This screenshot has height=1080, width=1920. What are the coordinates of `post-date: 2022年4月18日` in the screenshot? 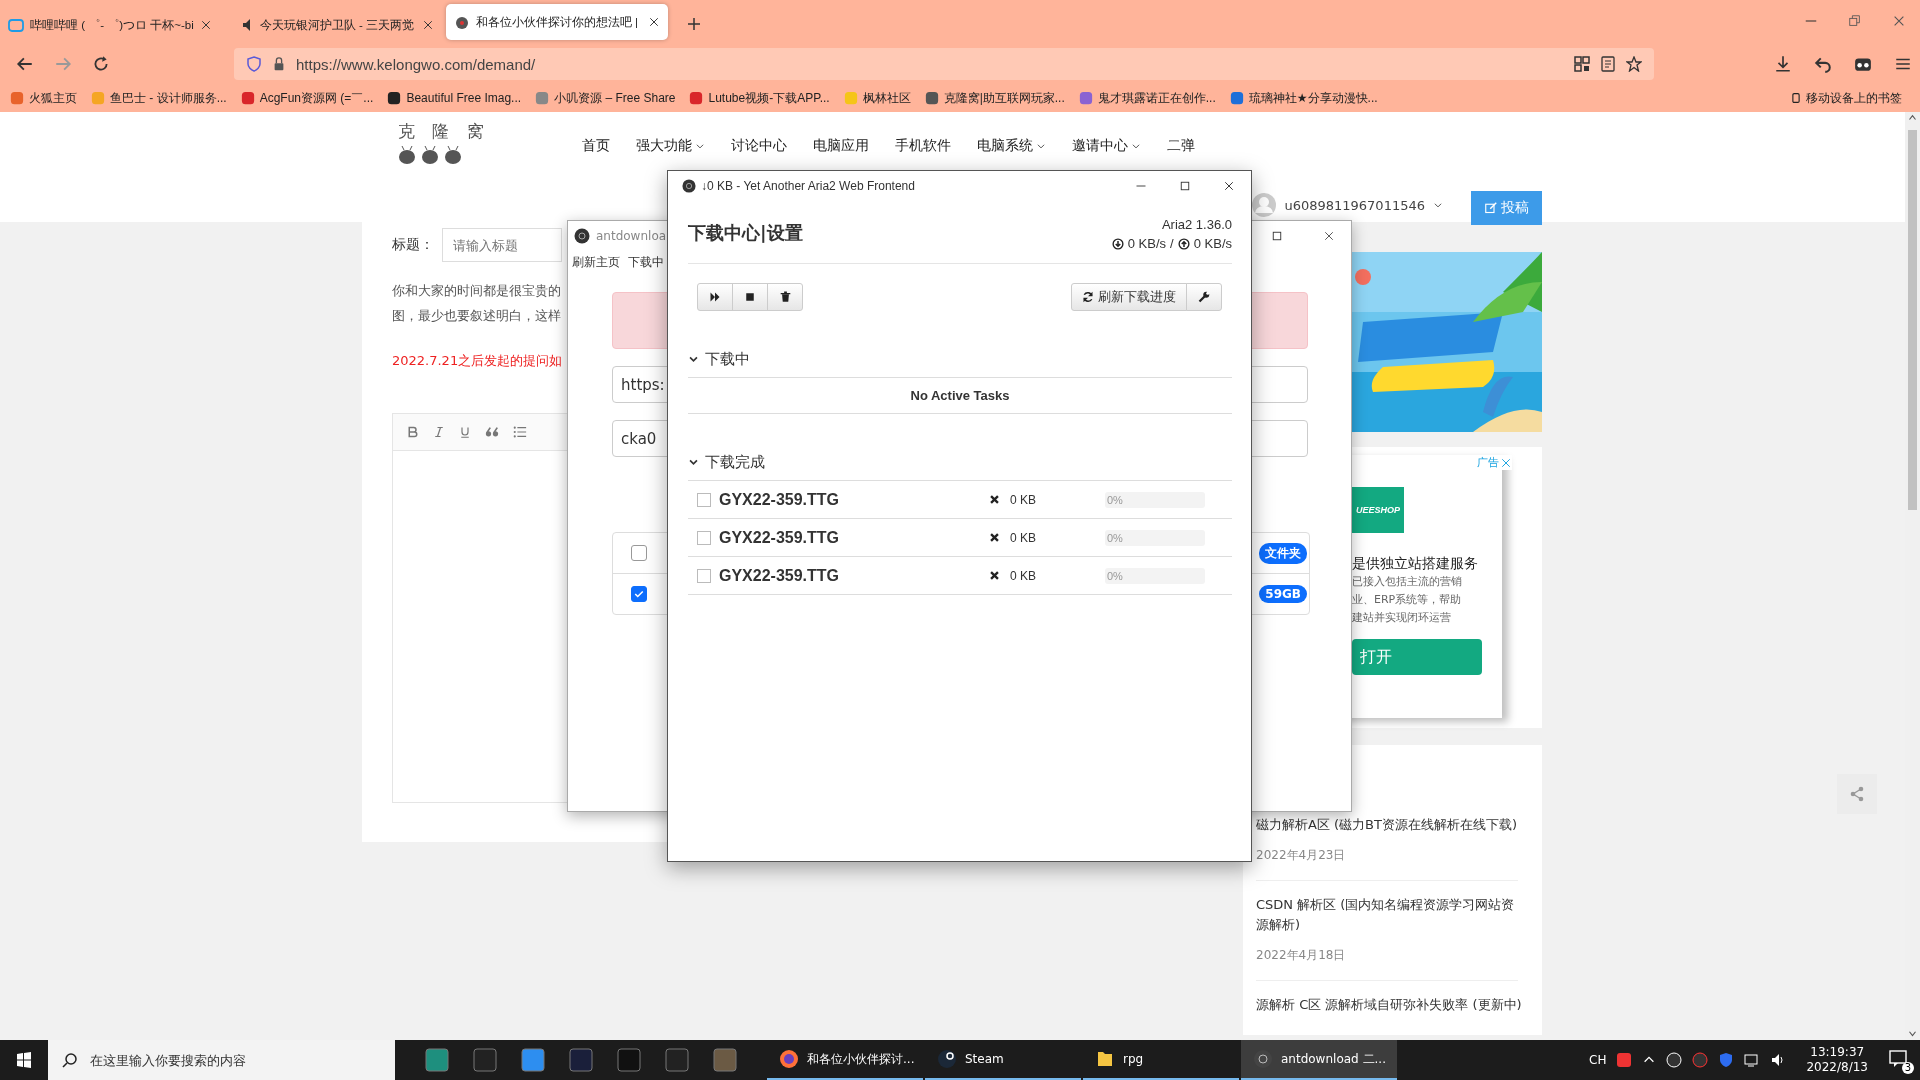 It's located at (1301, 955).